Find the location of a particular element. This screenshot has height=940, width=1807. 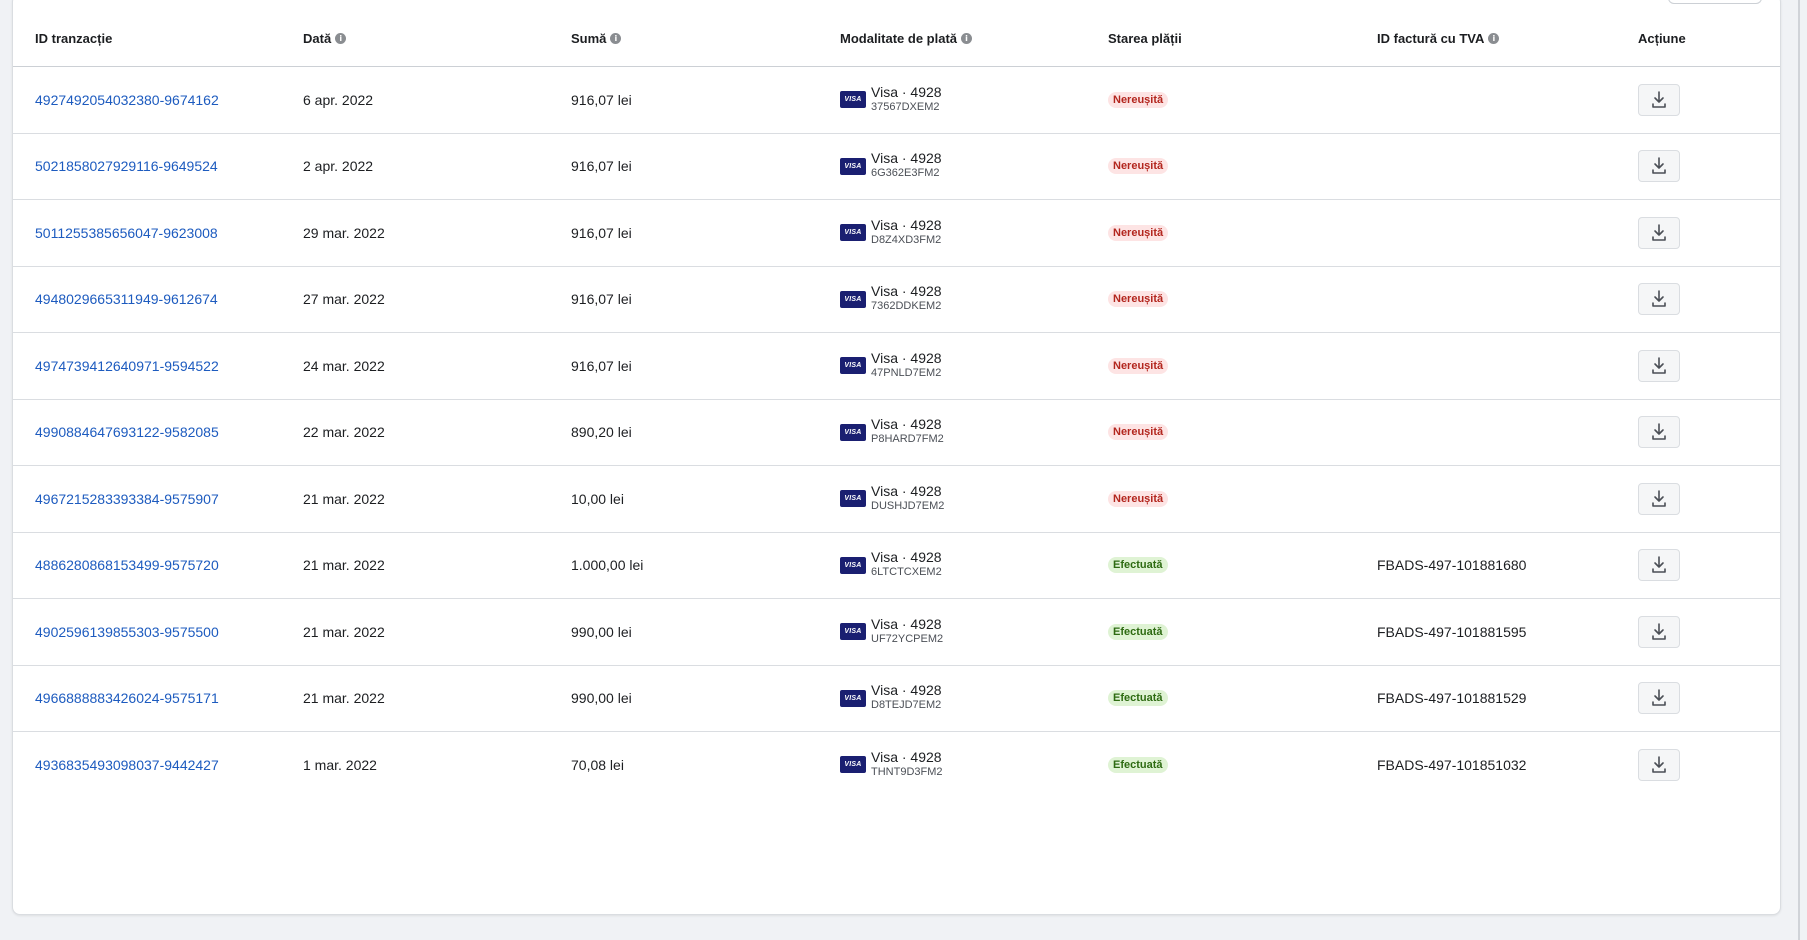

cell-transaction-id: 5021858027929116-9649524 is located at coordinates (126, 167).